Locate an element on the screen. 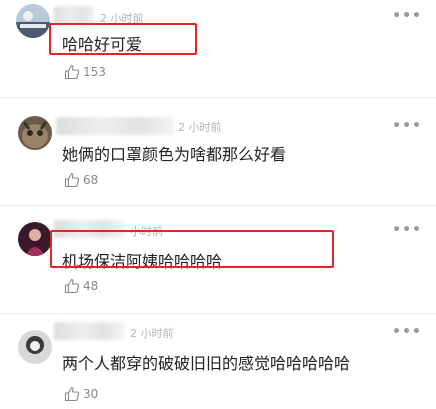 The width and height of the screenshot is (436, 409). like-button: 68 is located at coordinates (81, 180).